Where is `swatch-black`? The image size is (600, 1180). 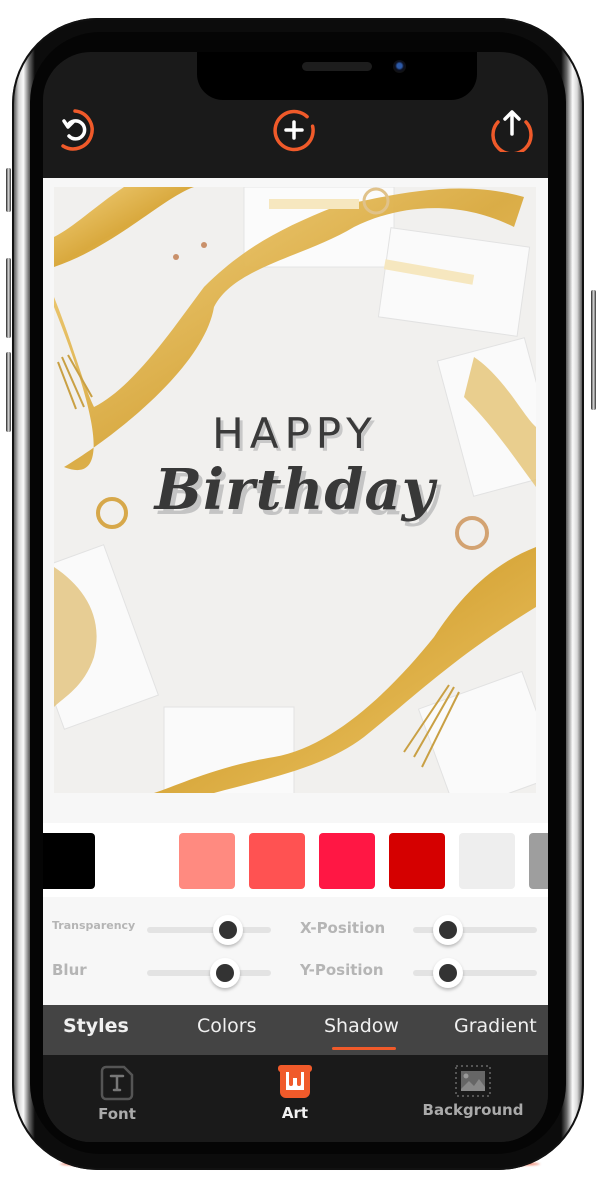
swatch-black is located at coordinates (69, 861).